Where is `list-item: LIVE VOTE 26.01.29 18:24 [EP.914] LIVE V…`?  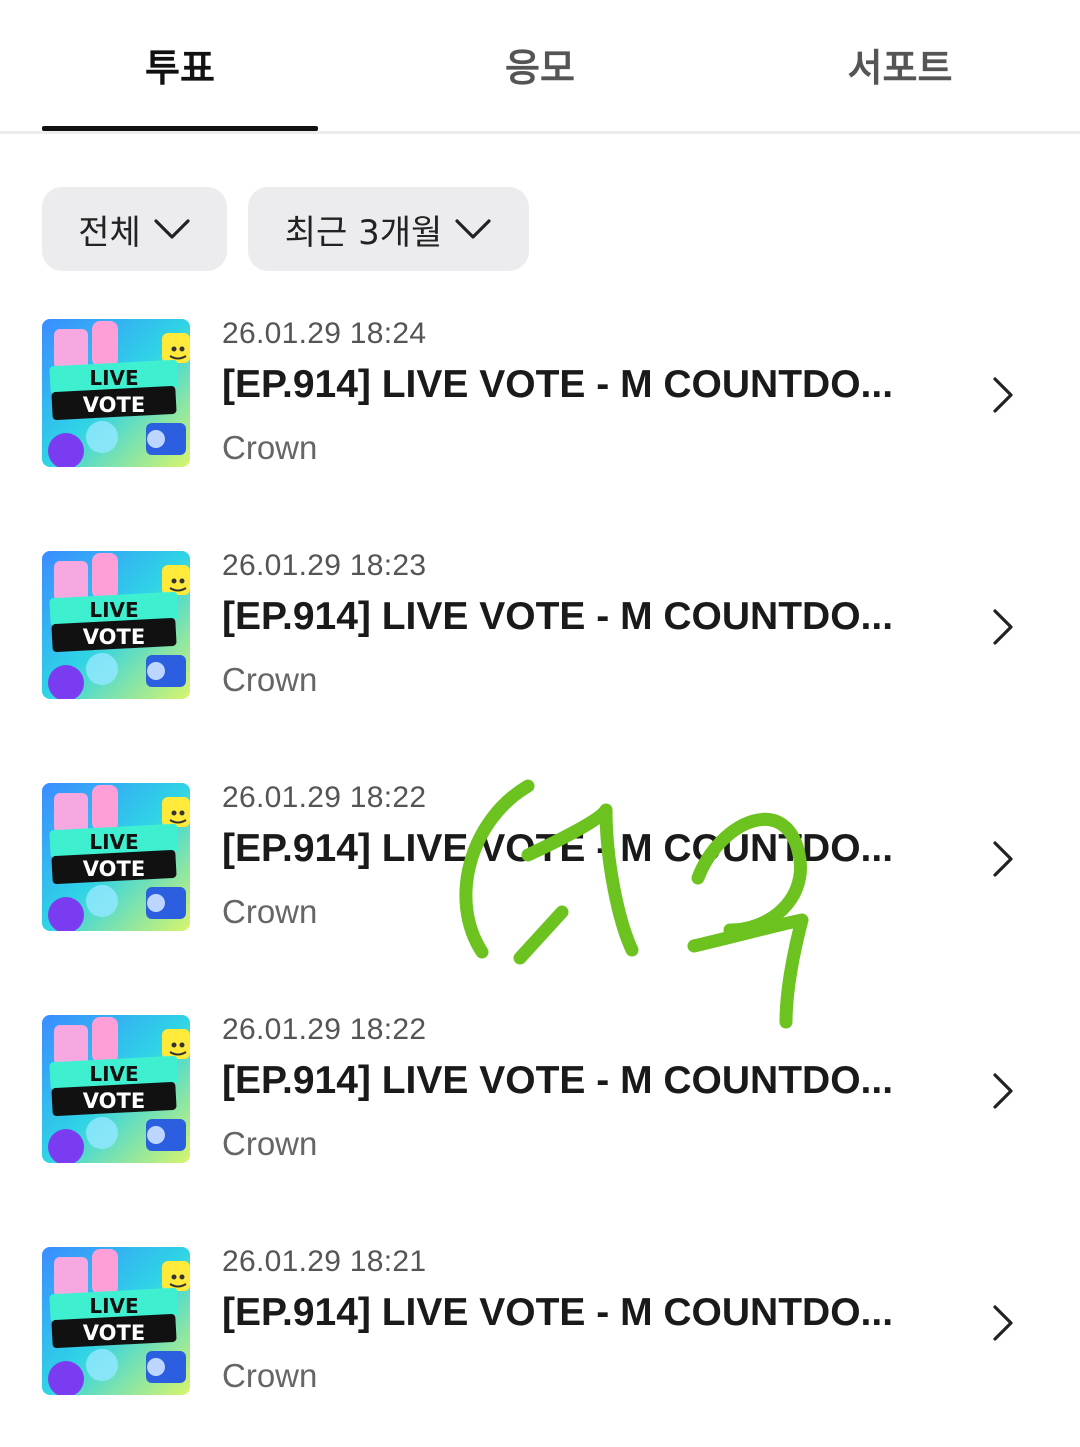 list-item: LIVE VOTE 26.01.29 18:24 [EP.914] LIVE V… is located at coordinates (540, 418).